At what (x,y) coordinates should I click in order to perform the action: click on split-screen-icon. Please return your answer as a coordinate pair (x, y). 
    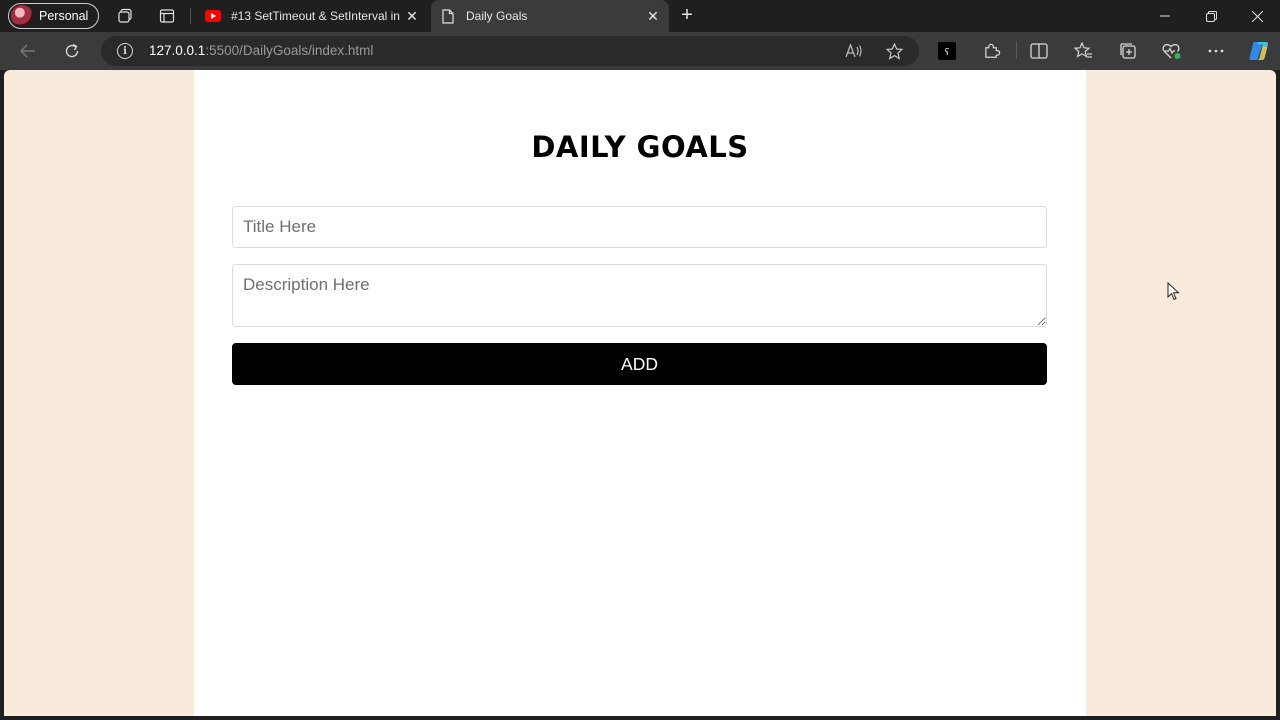
    Looking at the image, I should click on (1039, 51).